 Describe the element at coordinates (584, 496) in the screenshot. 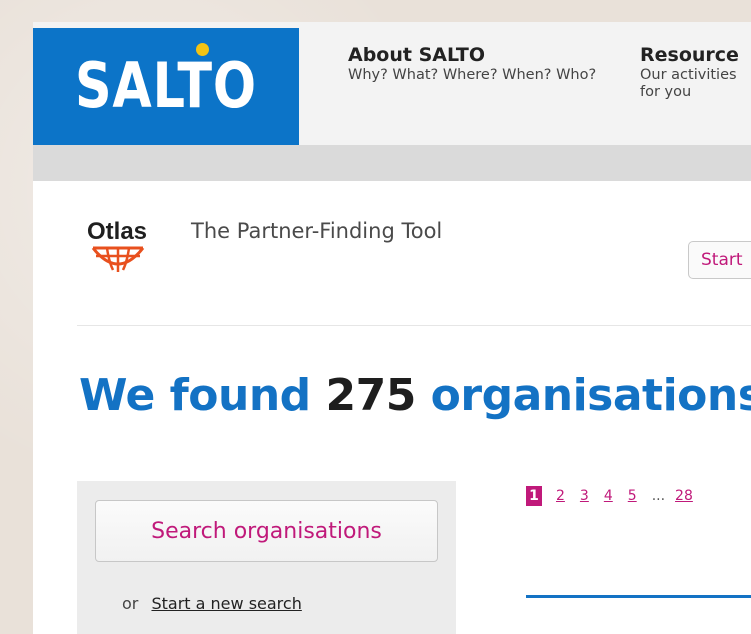

I see `page-link-3: 3` at that location.